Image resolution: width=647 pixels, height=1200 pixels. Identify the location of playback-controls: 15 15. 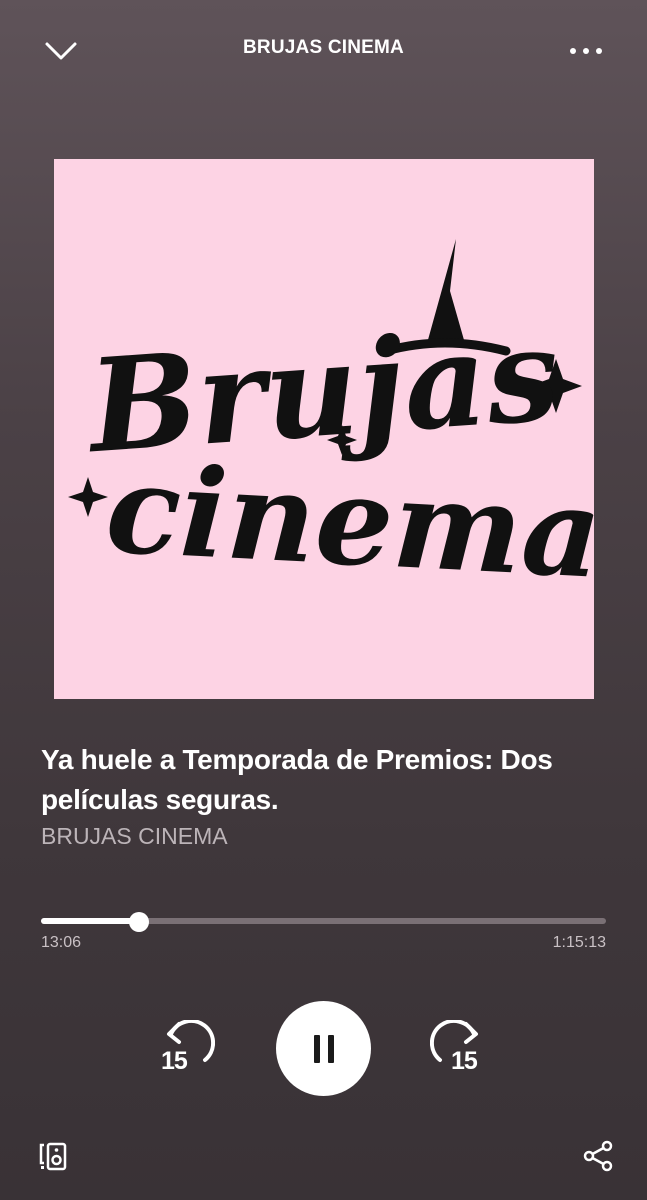
(323, 1048).